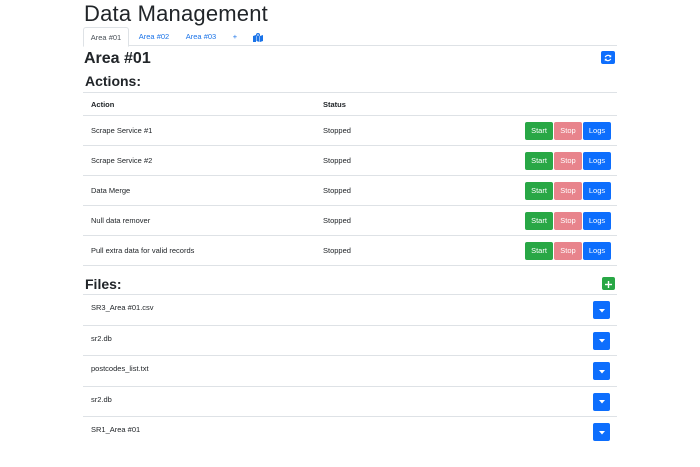  Describe the element at coordinates (350, 37) in the screenshot. I see `area-tabs: Area #01 Area #02 Area #03 +` at that location.